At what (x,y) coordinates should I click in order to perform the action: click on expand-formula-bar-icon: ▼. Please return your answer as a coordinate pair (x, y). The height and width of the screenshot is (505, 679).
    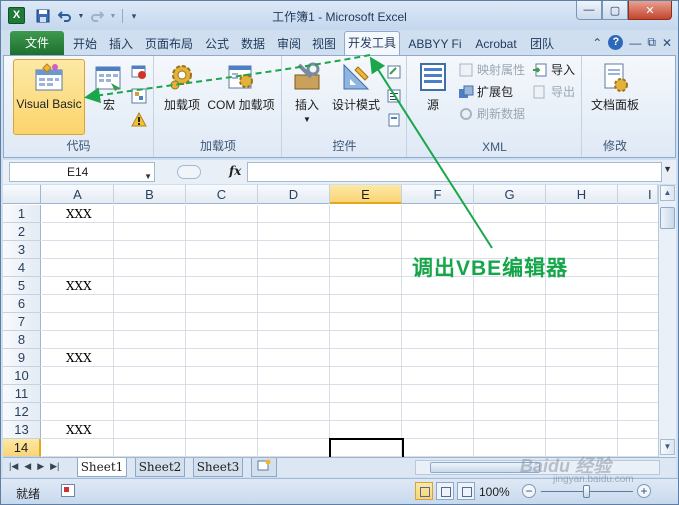
    Looking at the image, I should click on (667, 169).